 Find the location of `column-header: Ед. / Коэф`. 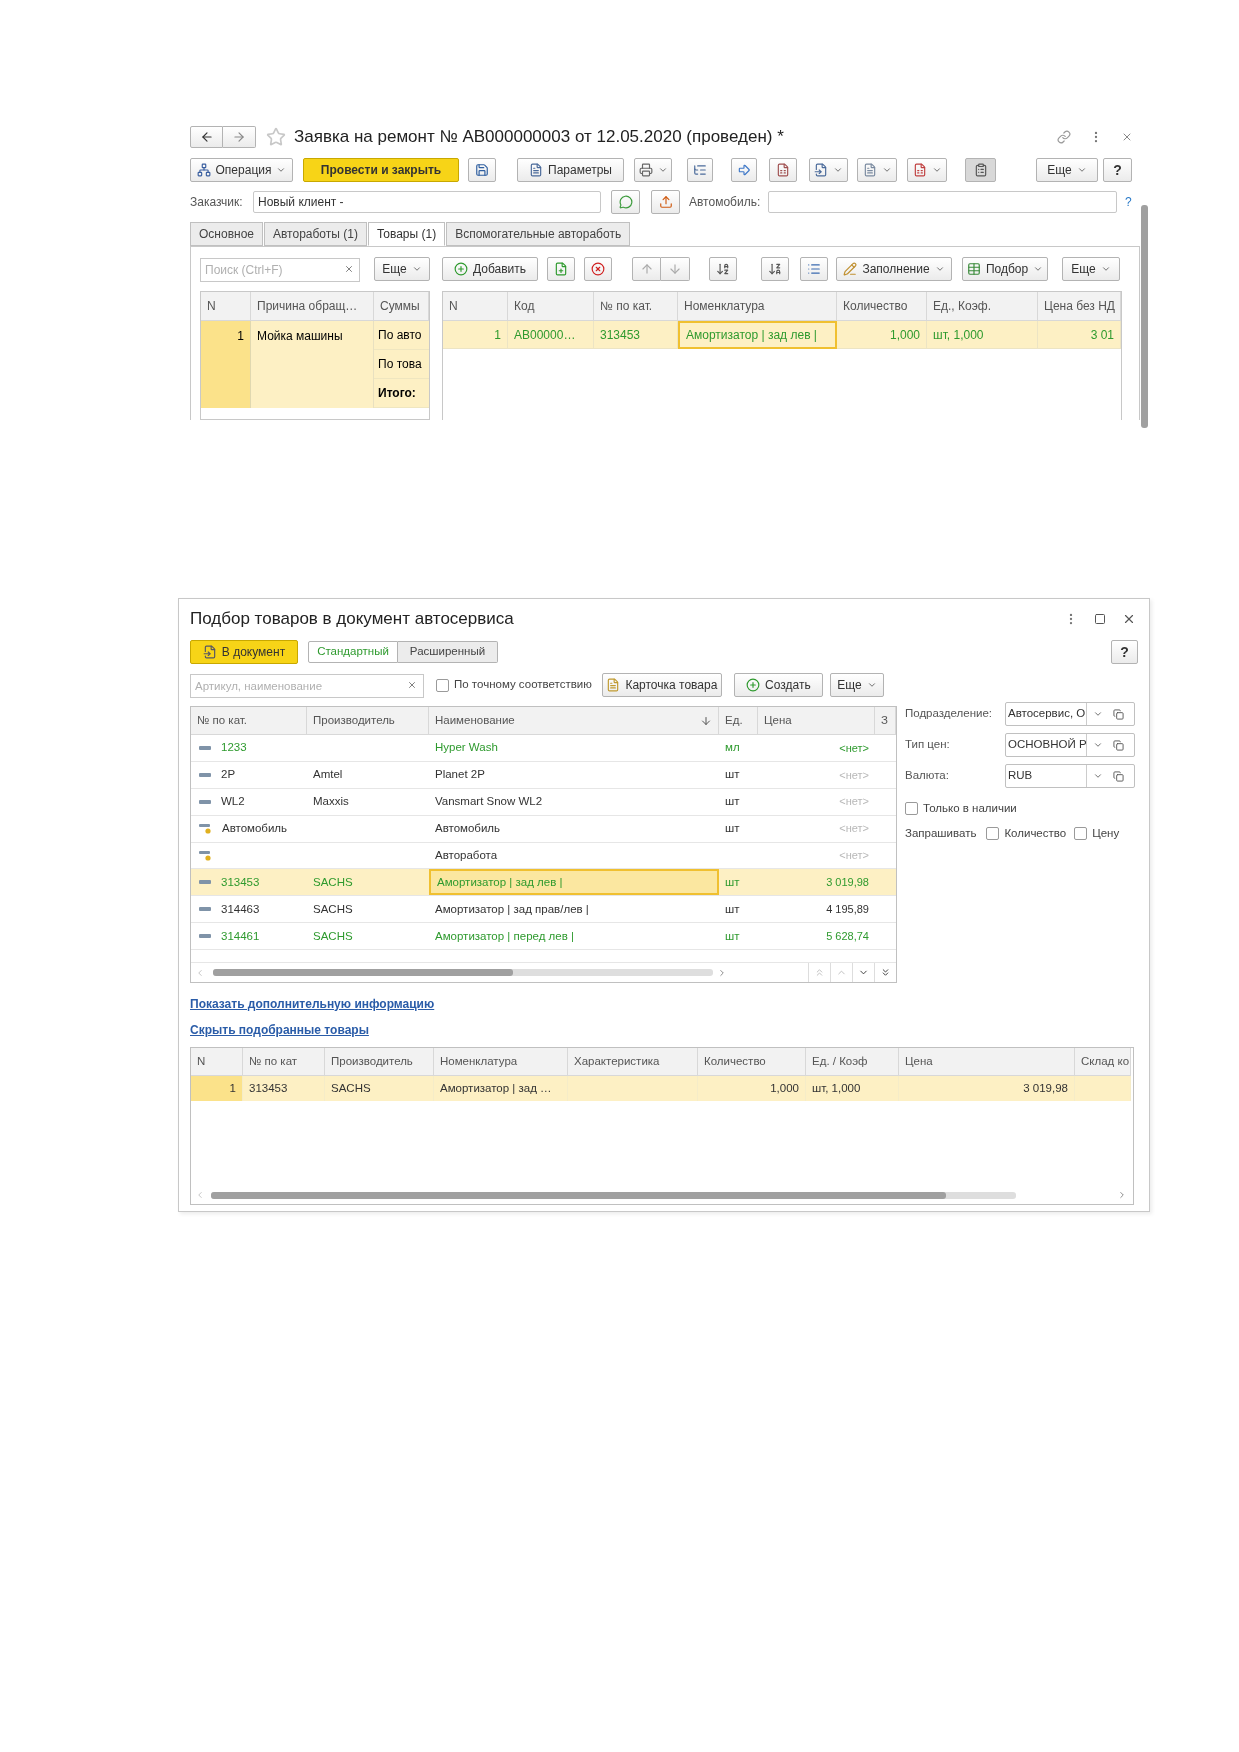

column-header: Ед. / Коэф is located at coordinates (852, 1062).